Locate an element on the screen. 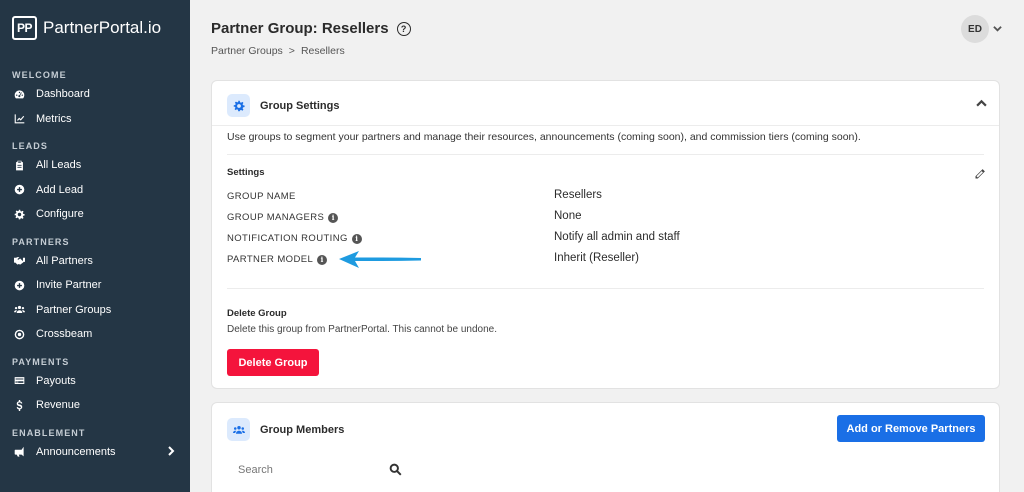 This screenshot has width=1024, height=492. sidebar-item-announcements: Announcements is located at coordinates (95, 452).